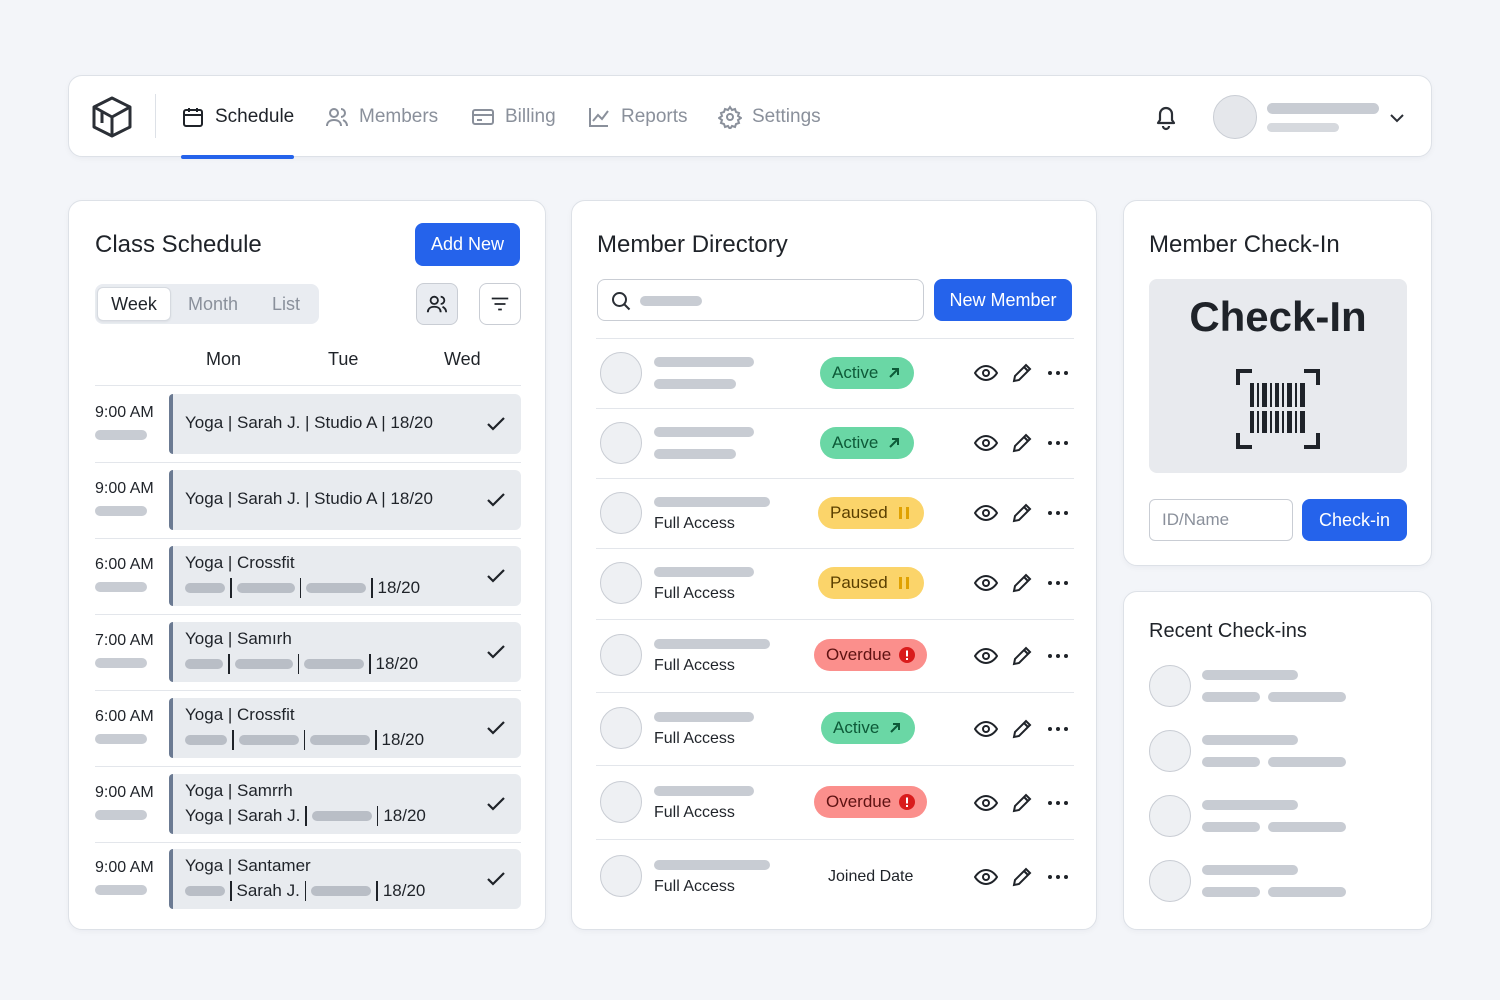 The height and width of the screenshot is (1000, 1500). I want to click on tab-settings: Settings, so click(769, 117).